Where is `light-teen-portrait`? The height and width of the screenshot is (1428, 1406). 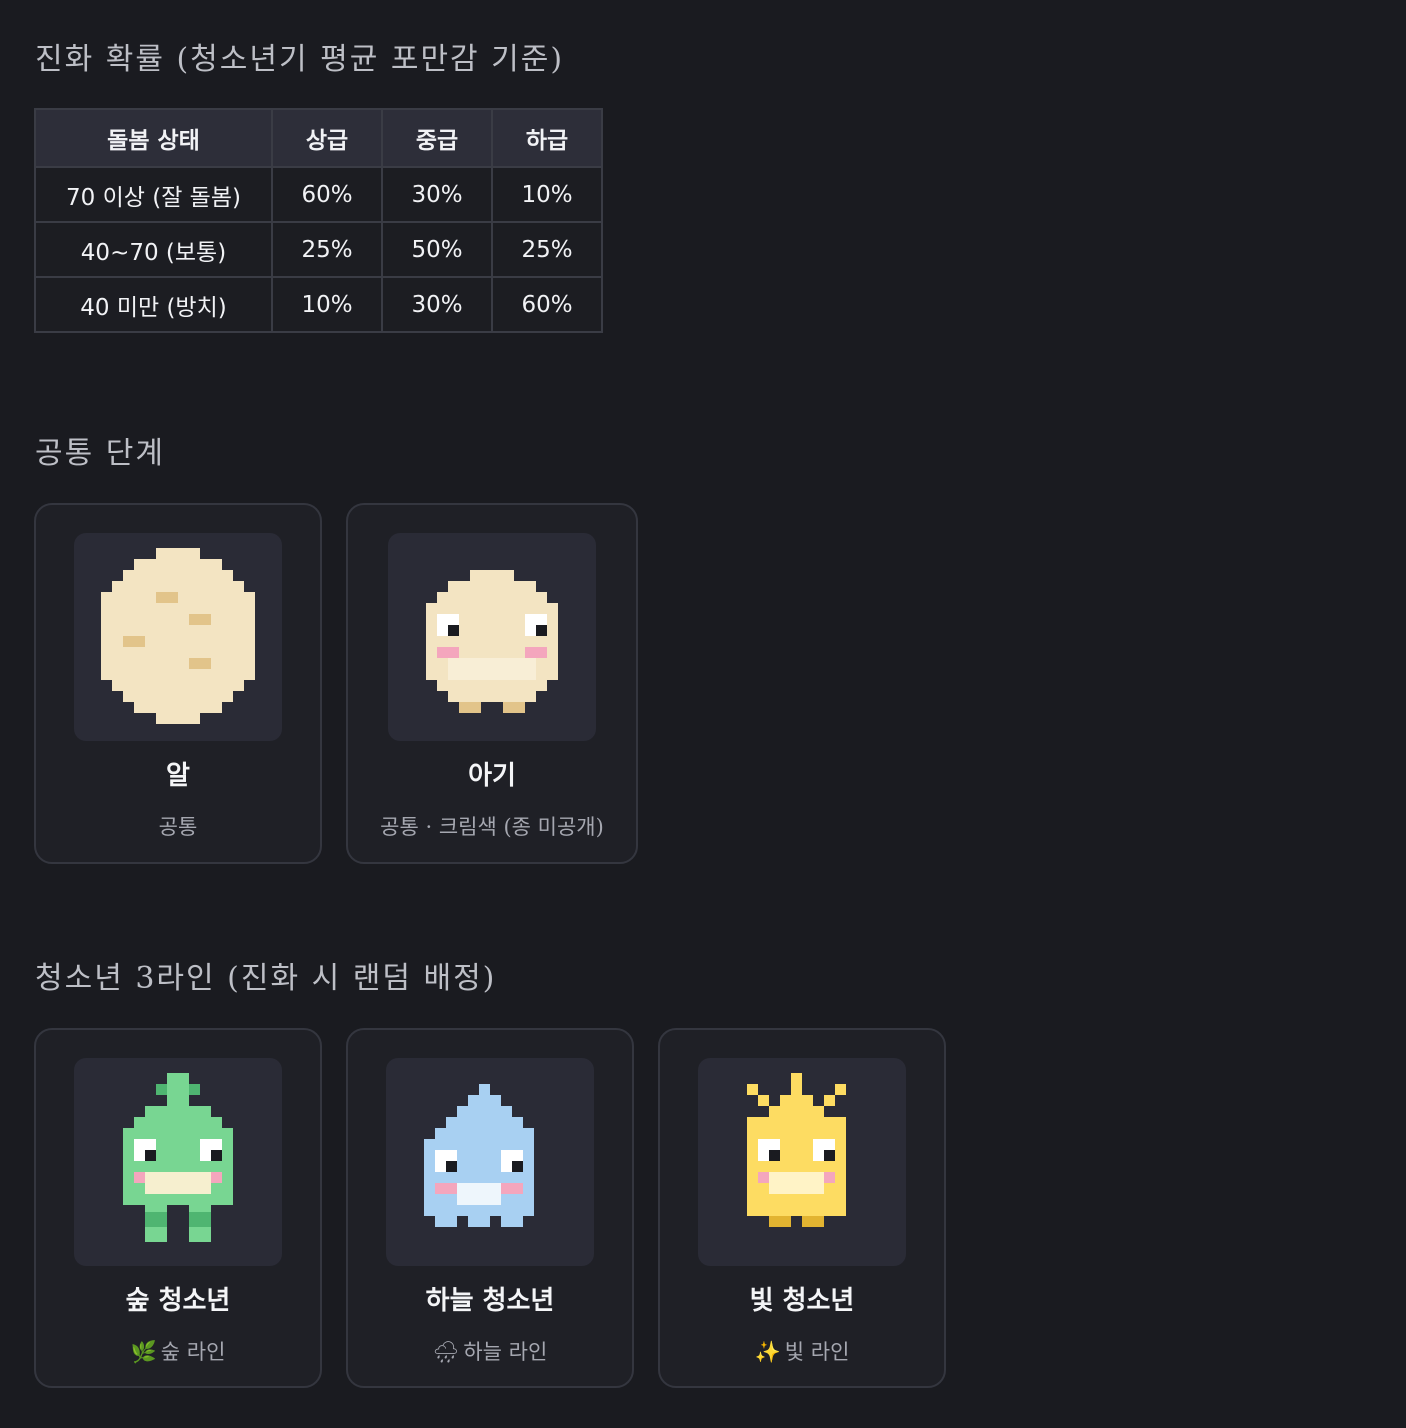 light-teen-portrait is located at coordinates (802, 1162).